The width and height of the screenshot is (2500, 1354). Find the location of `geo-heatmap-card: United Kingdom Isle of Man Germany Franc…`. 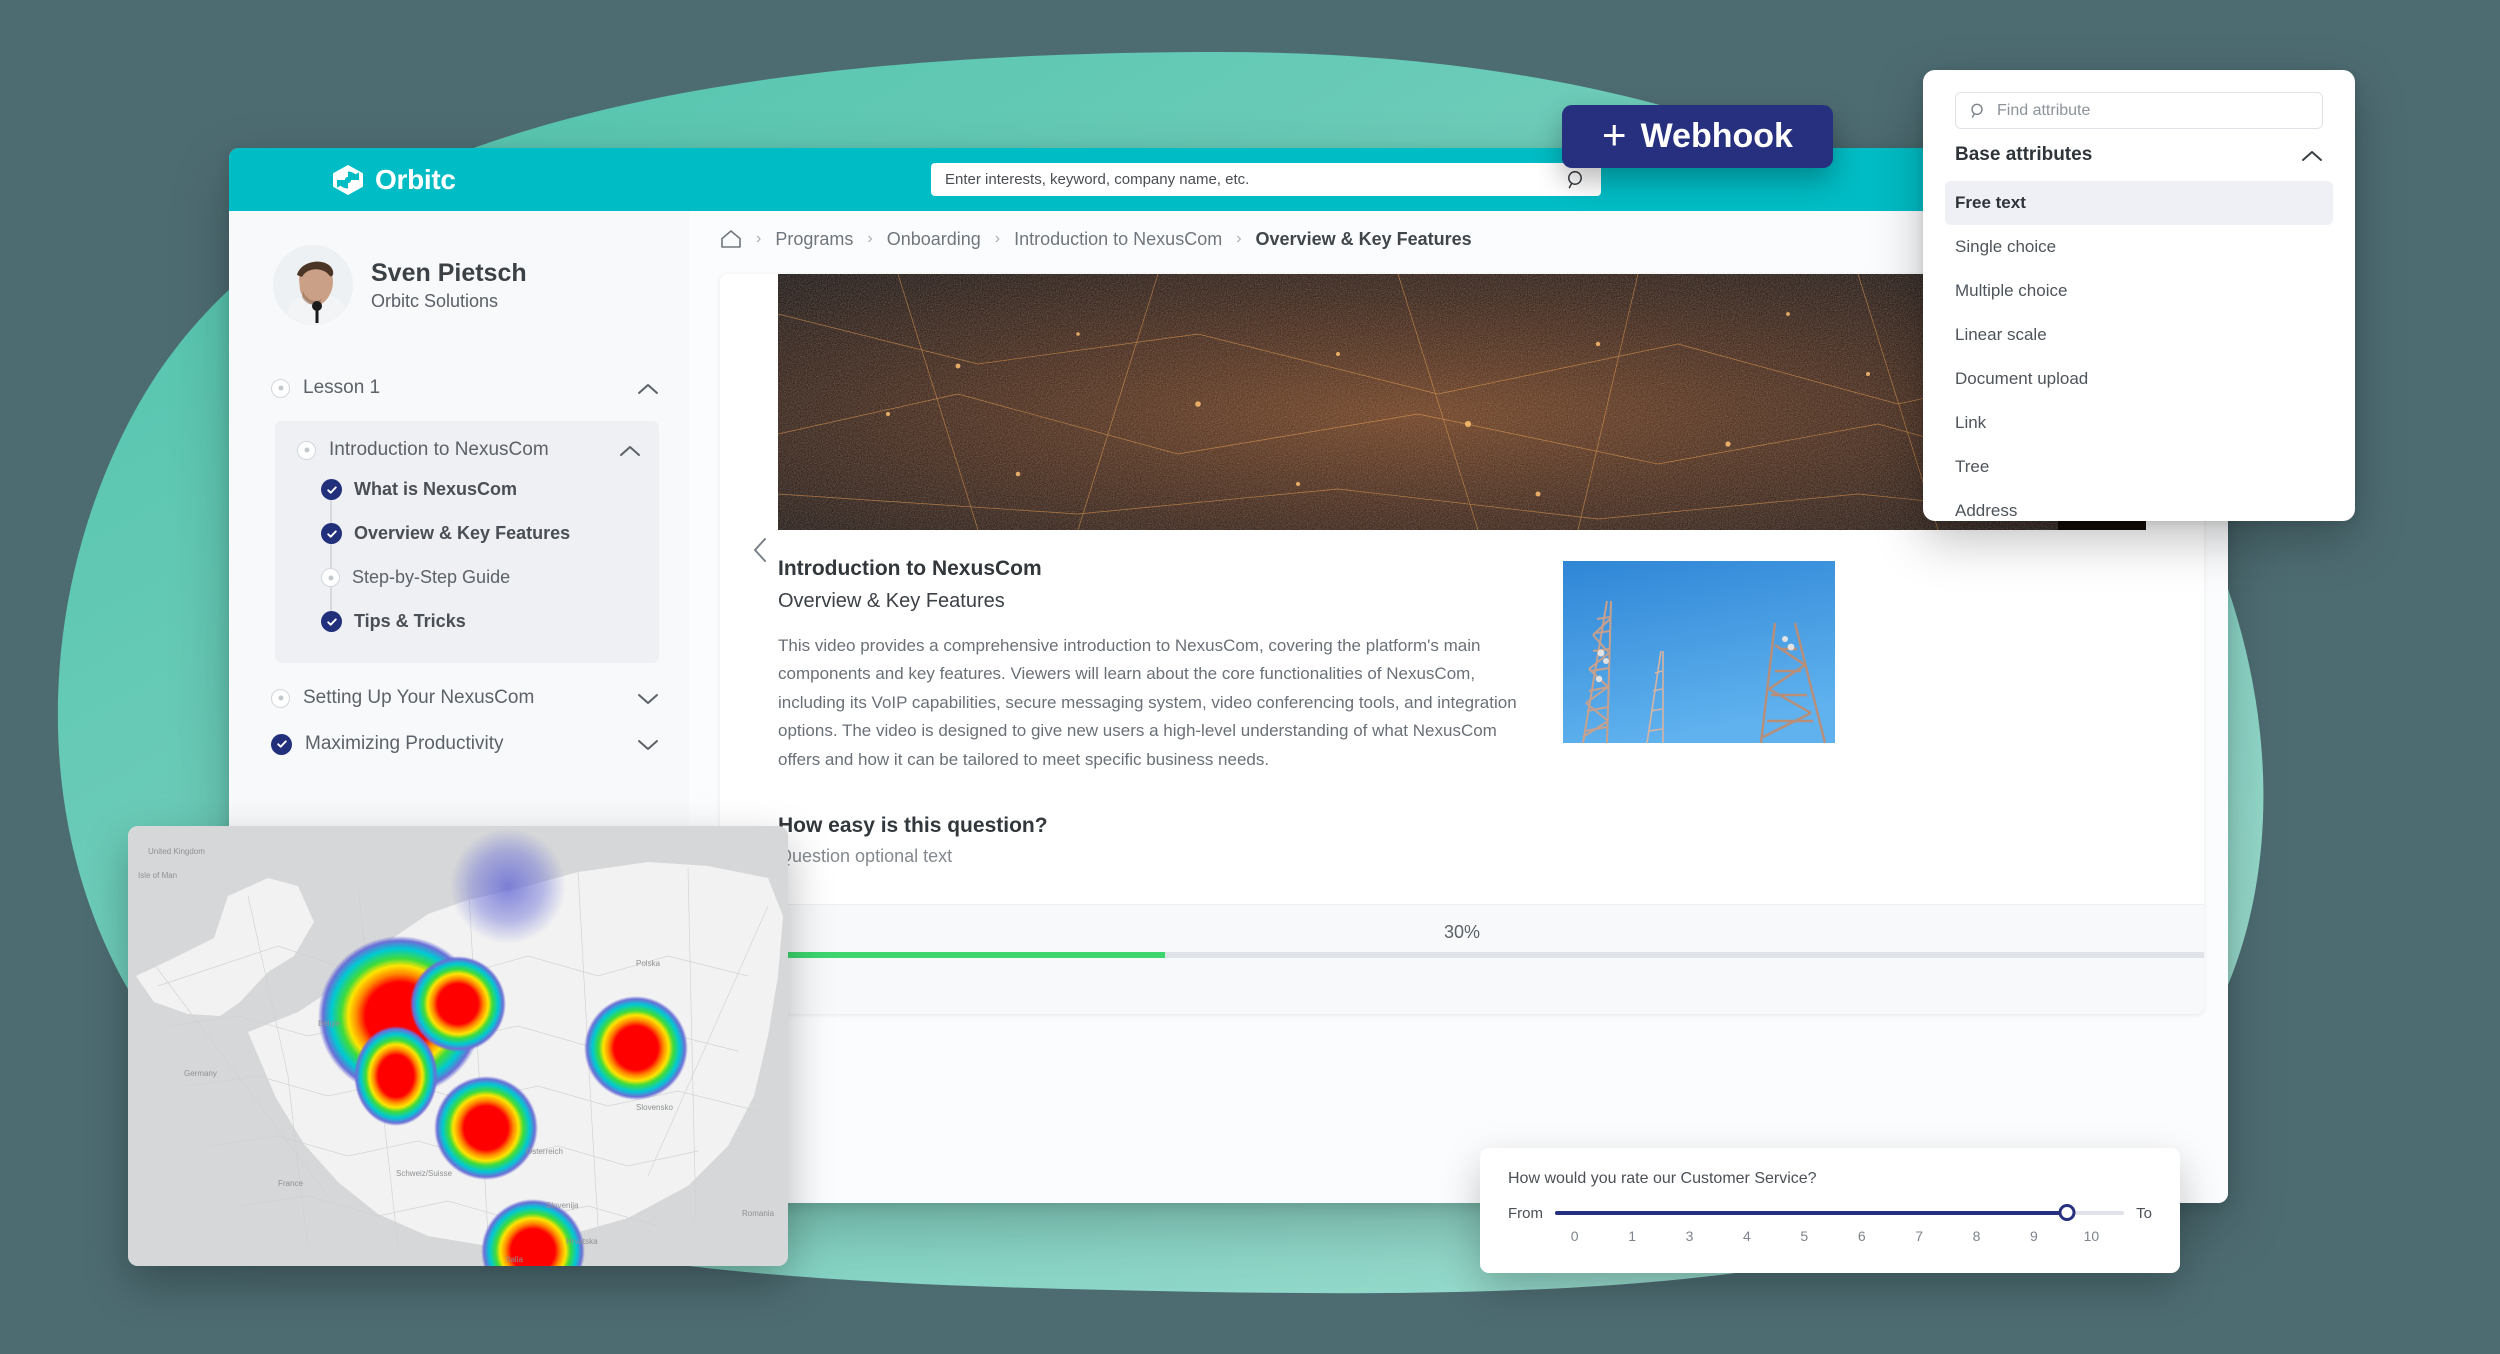

geo-heatmap-card: United Kingdom Isle of Man Germany Franc… is located at coordinates (458, 1046).